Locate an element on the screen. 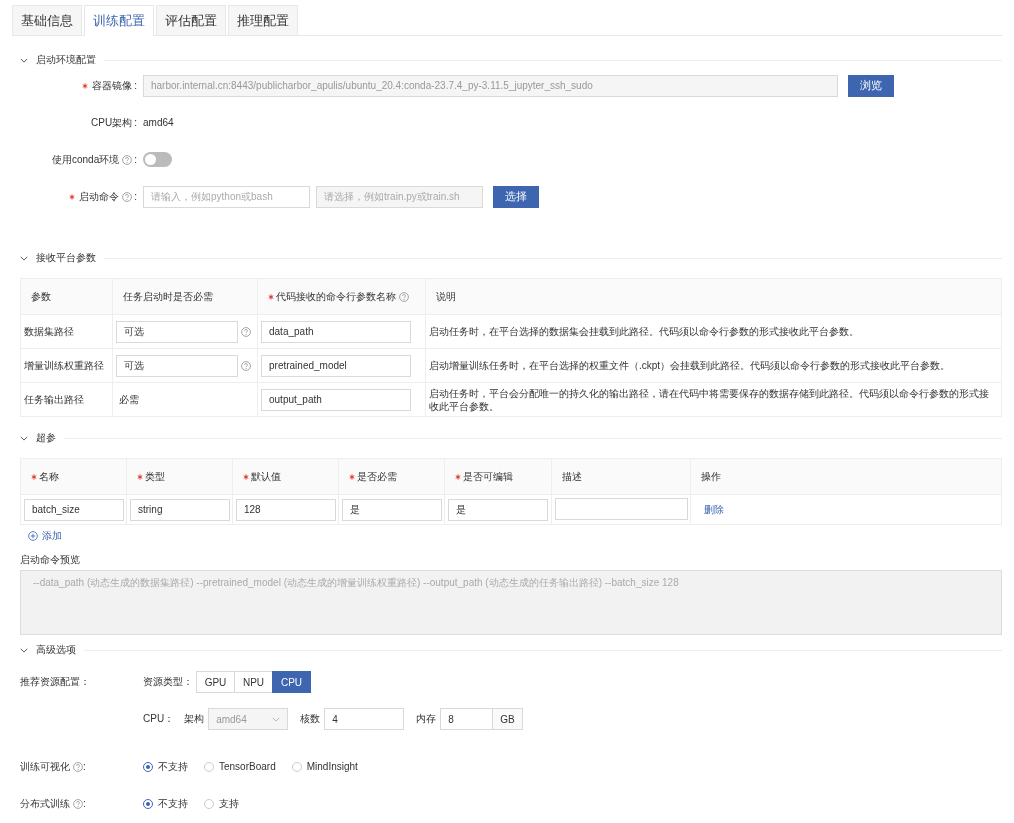  file-field: 请选择，例如train.py或train.sh is located at coordinates (399, 196).